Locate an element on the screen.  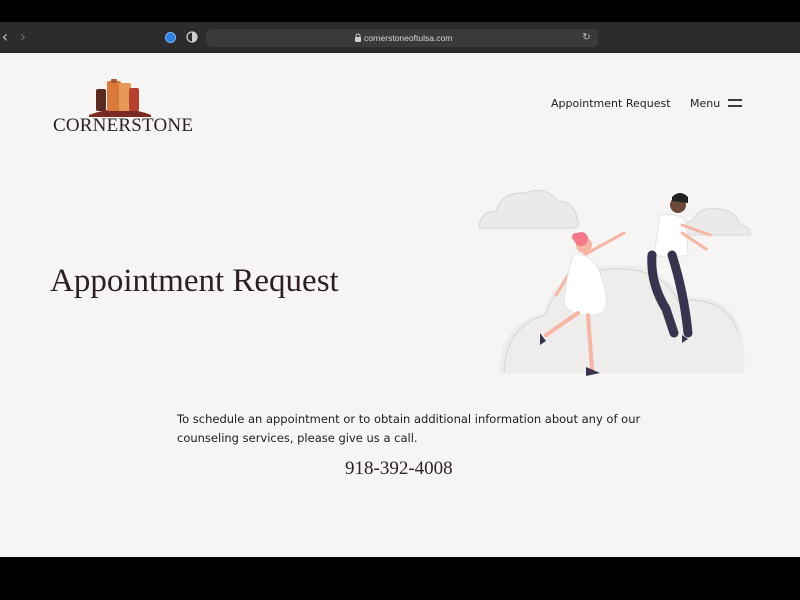
lock-icon is located at coordinates (358, 37).